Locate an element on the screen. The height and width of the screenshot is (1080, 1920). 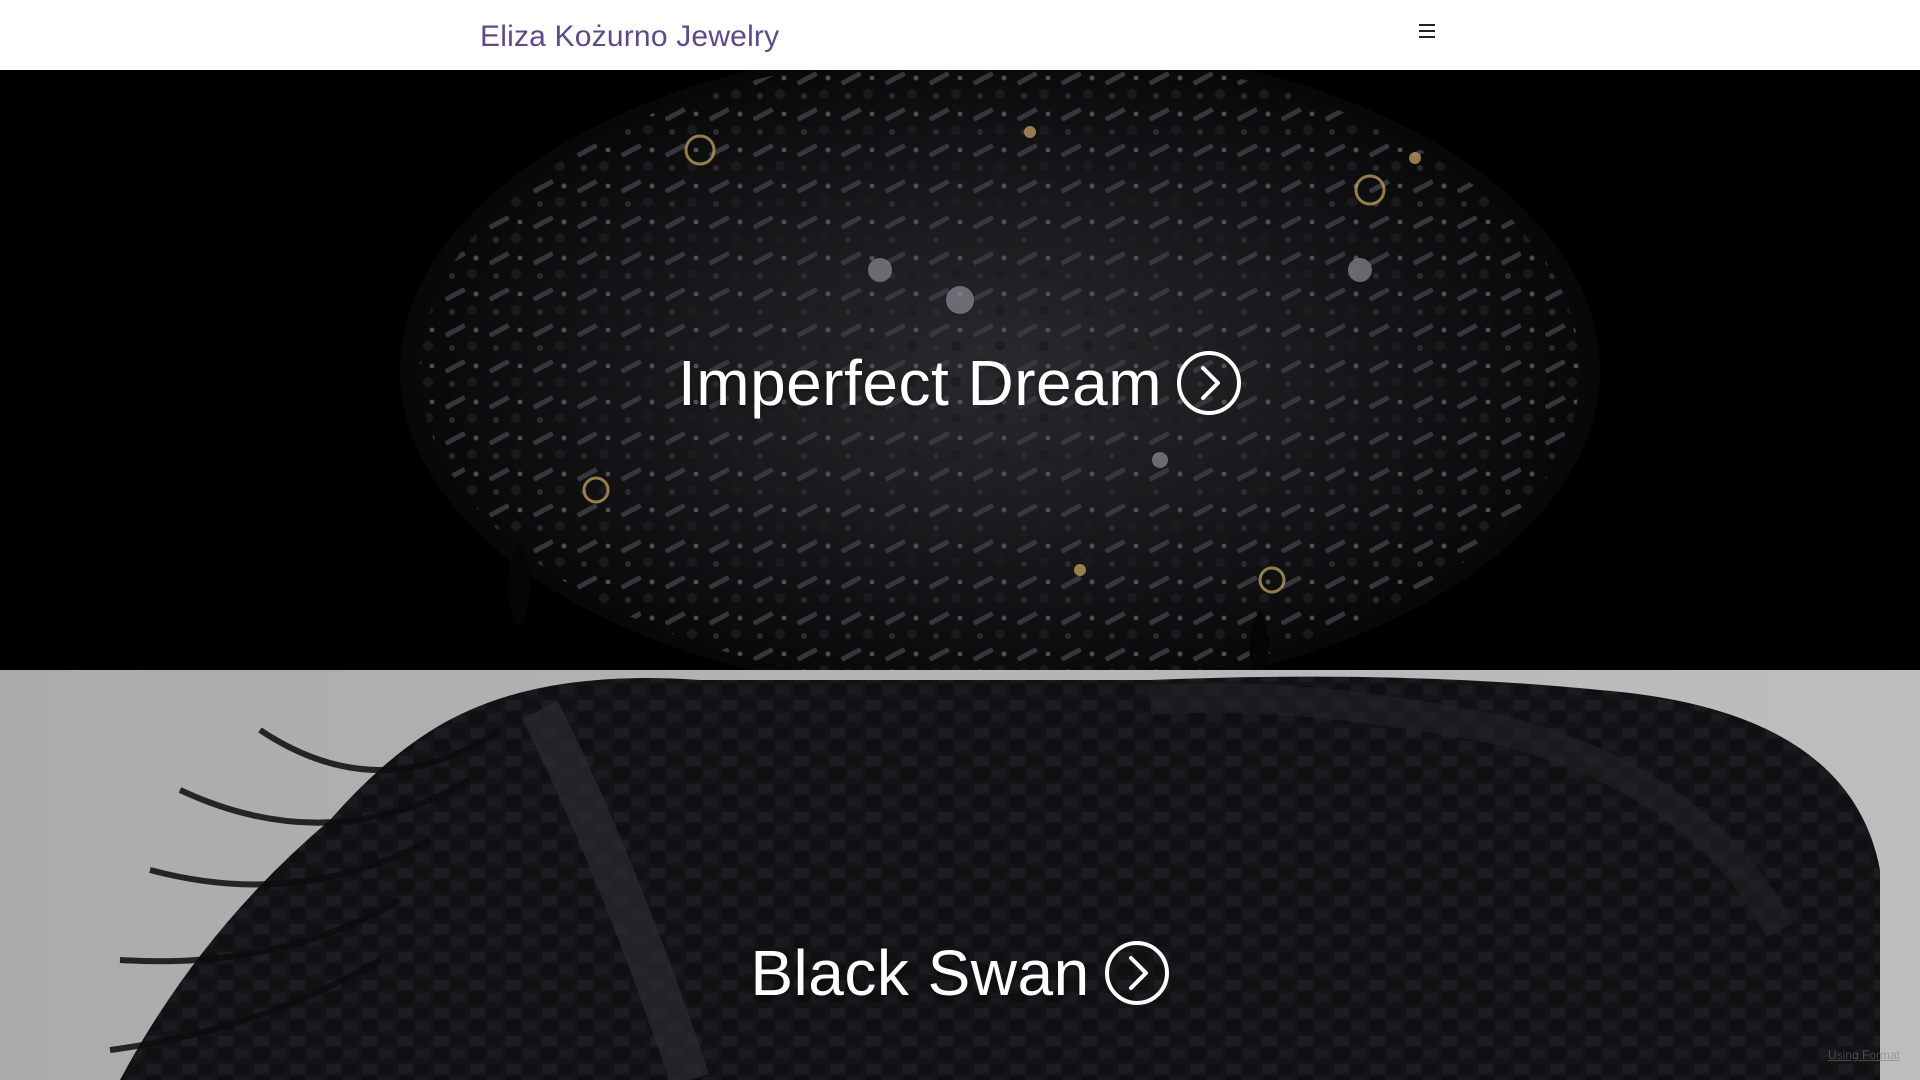
hamburger-menu-icon is located at coordinates (1427, 31).